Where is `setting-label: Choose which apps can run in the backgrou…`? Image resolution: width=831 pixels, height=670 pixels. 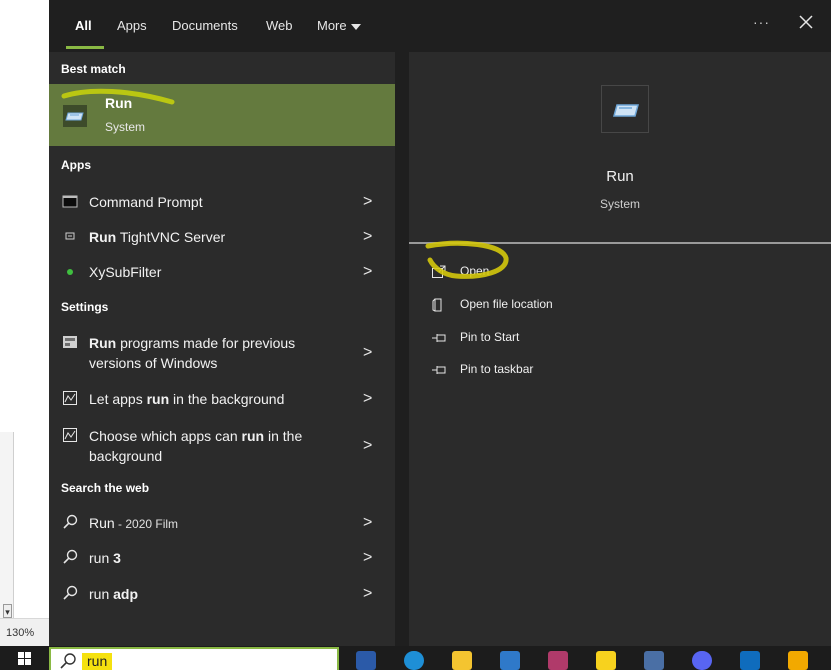 setting-label: Choose which apps can run in the backgrou… is located at coordinates (195, 446).